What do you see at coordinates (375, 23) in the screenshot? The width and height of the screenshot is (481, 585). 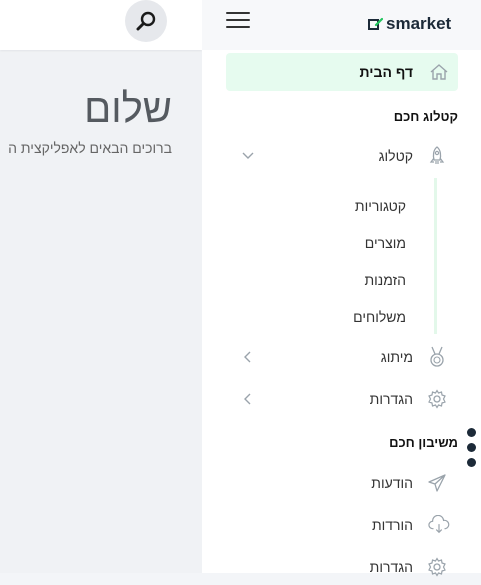 I see `logo-icon` at bounding box center [375, 23].